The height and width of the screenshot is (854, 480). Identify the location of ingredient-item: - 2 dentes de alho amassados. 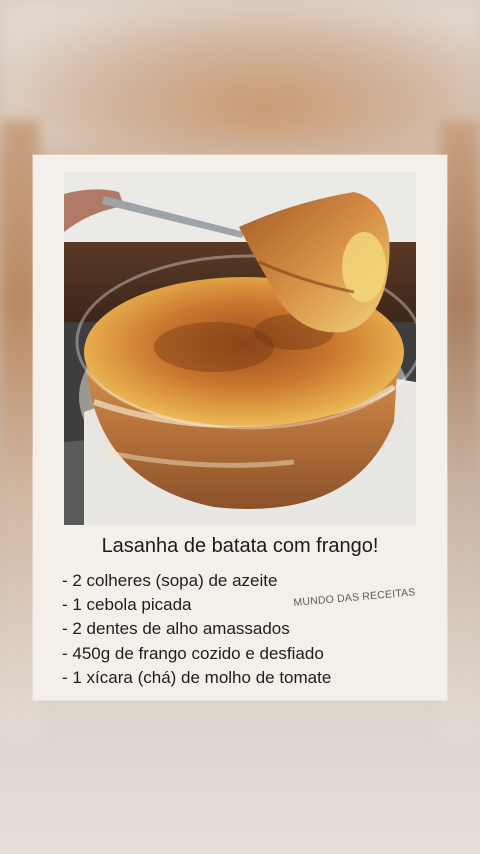
(176, 629).